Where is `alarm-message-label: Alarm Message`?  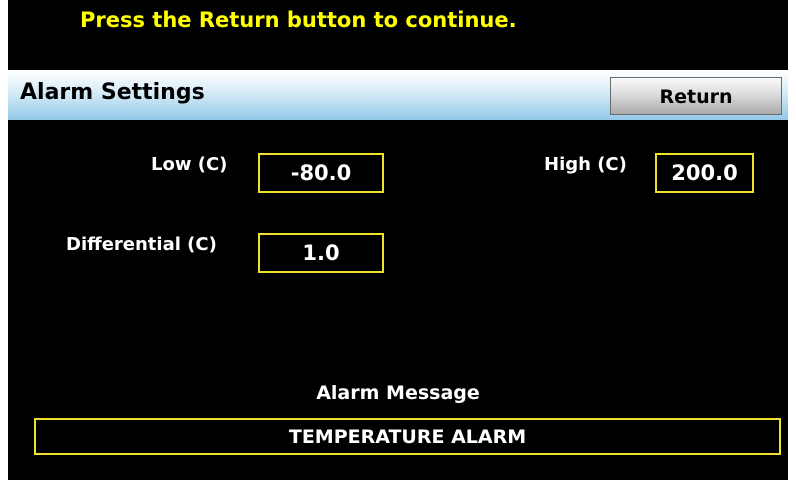
alarm-message-label: Alarm Message is located at coordinates (398, 393).